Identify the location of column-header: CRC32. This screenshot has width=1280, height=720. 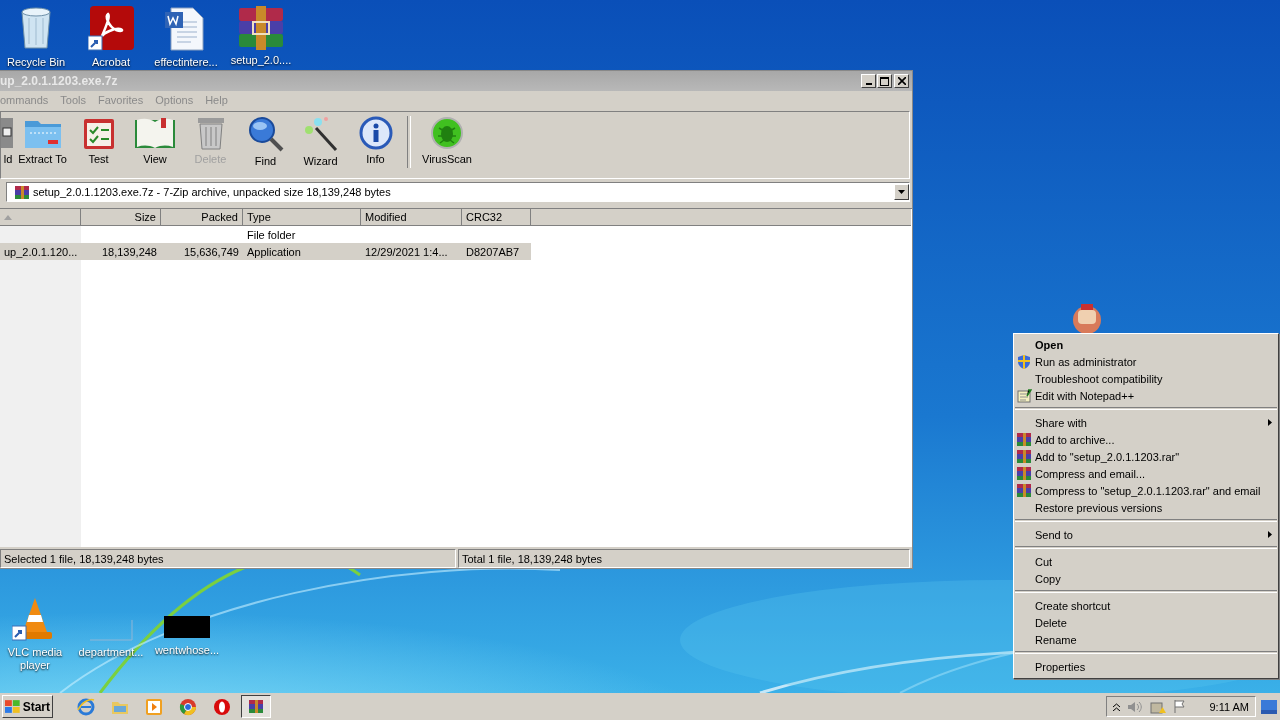
(496, 217).